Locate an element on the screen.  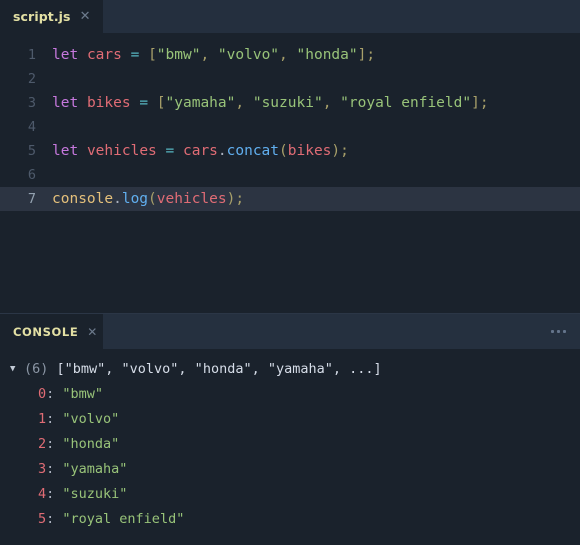
expand-triangle-icon: ▼ is located at coordinates (17, 369).